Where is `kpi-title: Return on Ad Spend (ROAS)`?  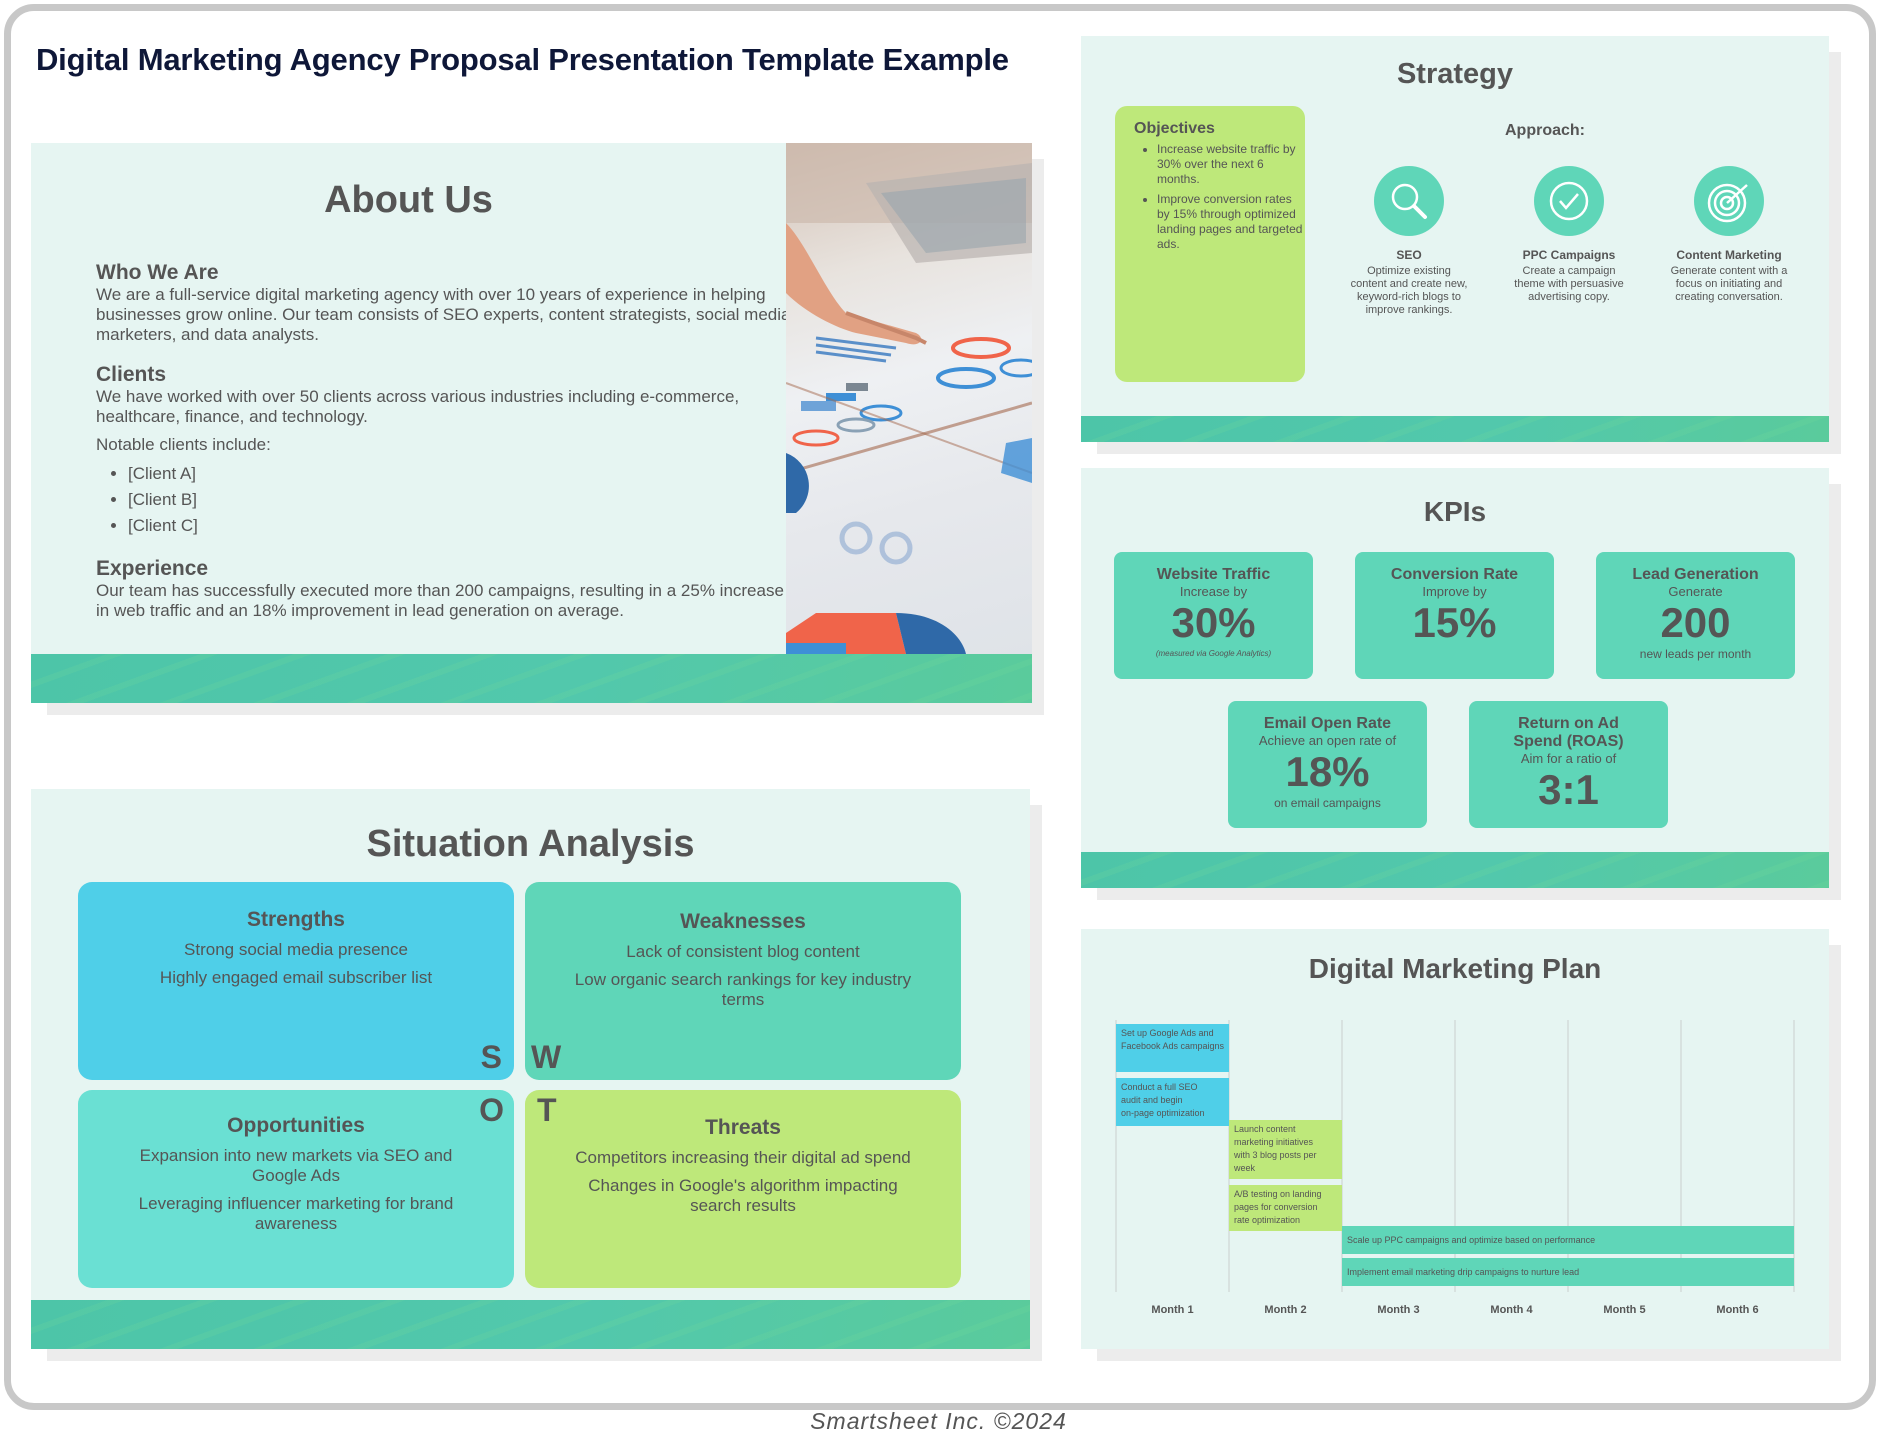
kpi-title: Return on Ad Spend (ROAS) is located at coordinates (1568, 732).